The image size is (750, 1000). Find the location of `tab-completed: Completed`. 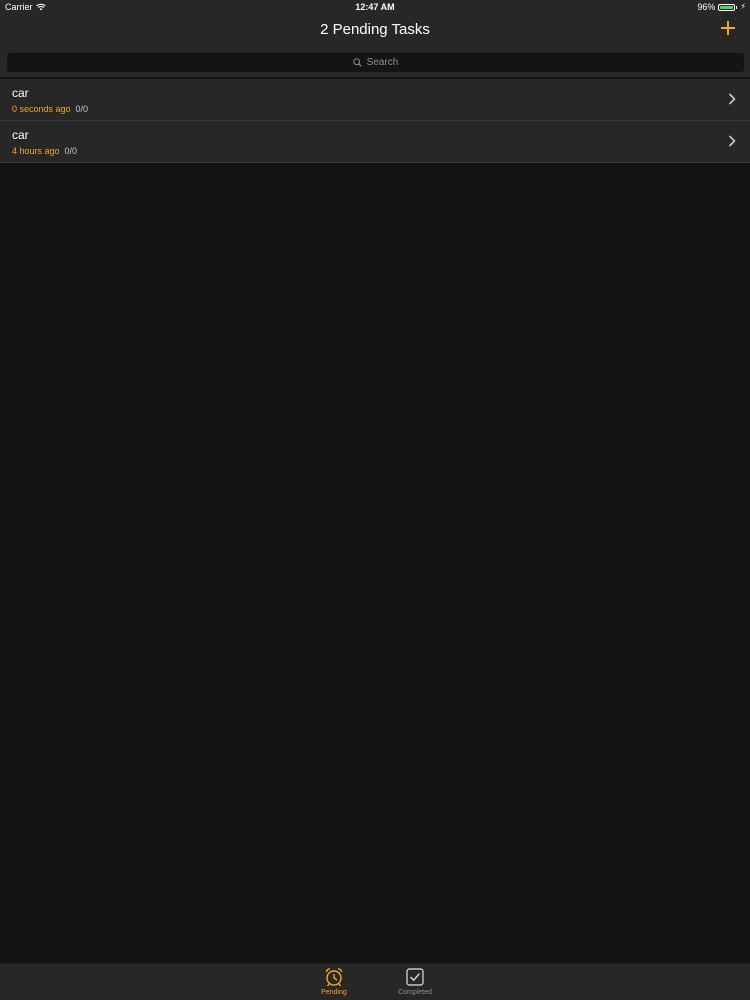

tab-completed: Completed is located at coordinates (415, 981).